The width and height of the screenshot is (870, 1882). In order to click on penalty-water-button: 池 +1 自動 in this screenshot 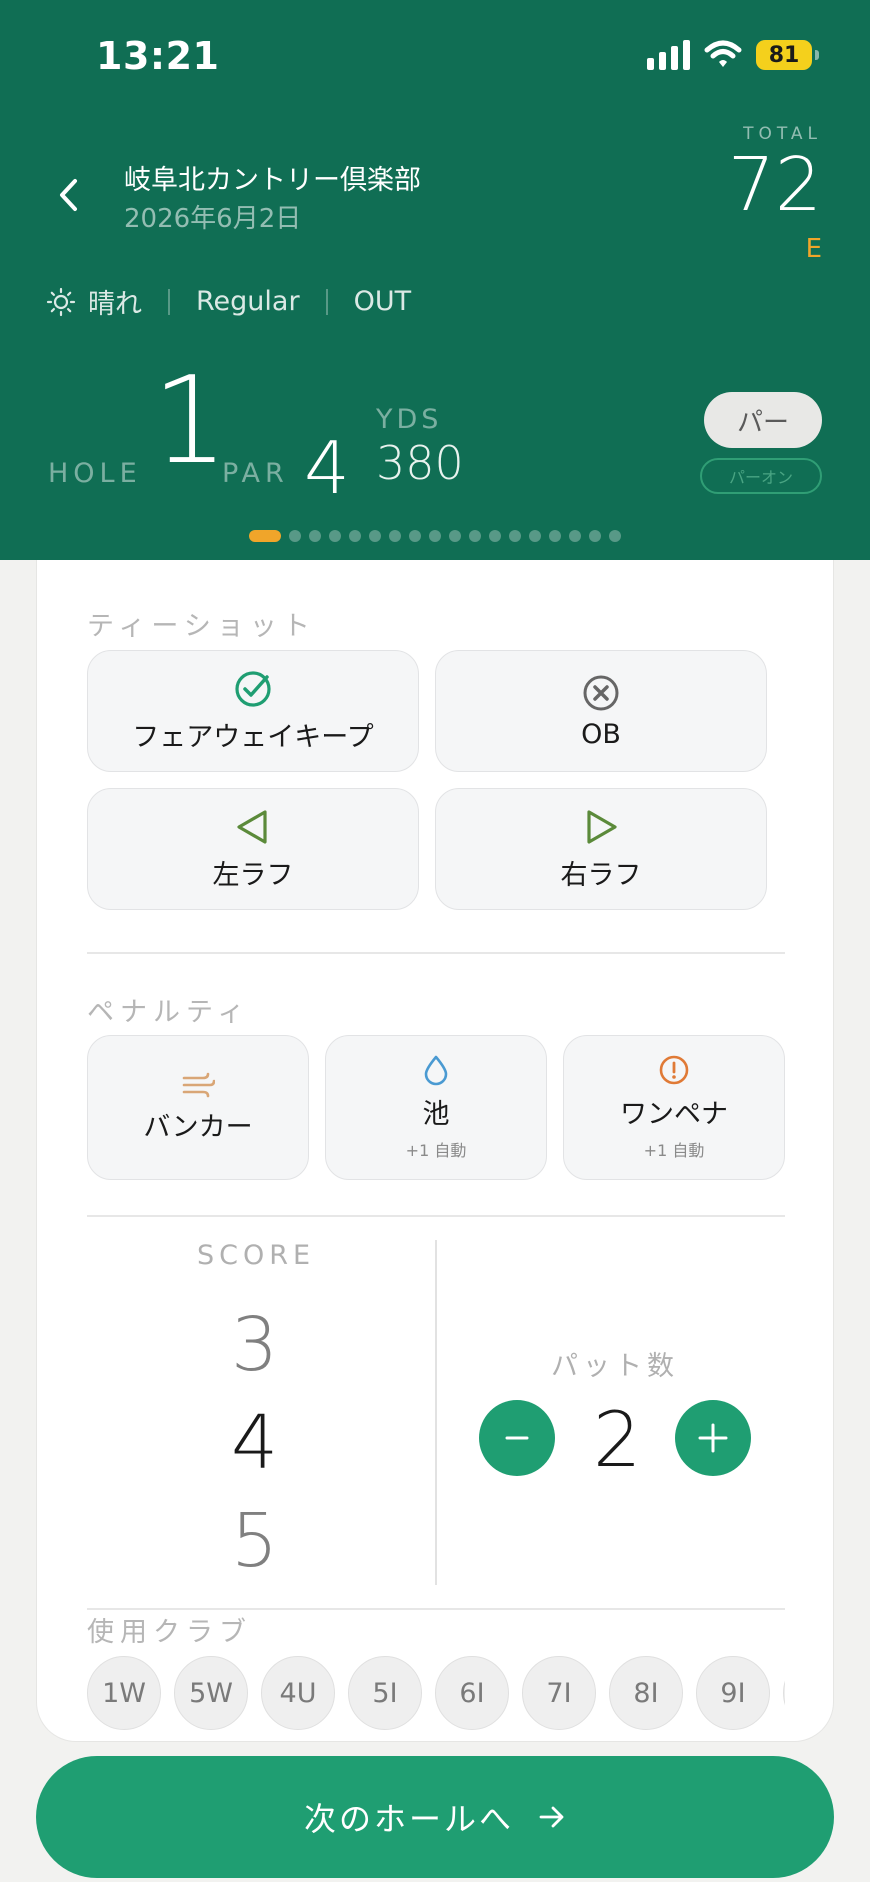, I will do `click(436, 1107)`.